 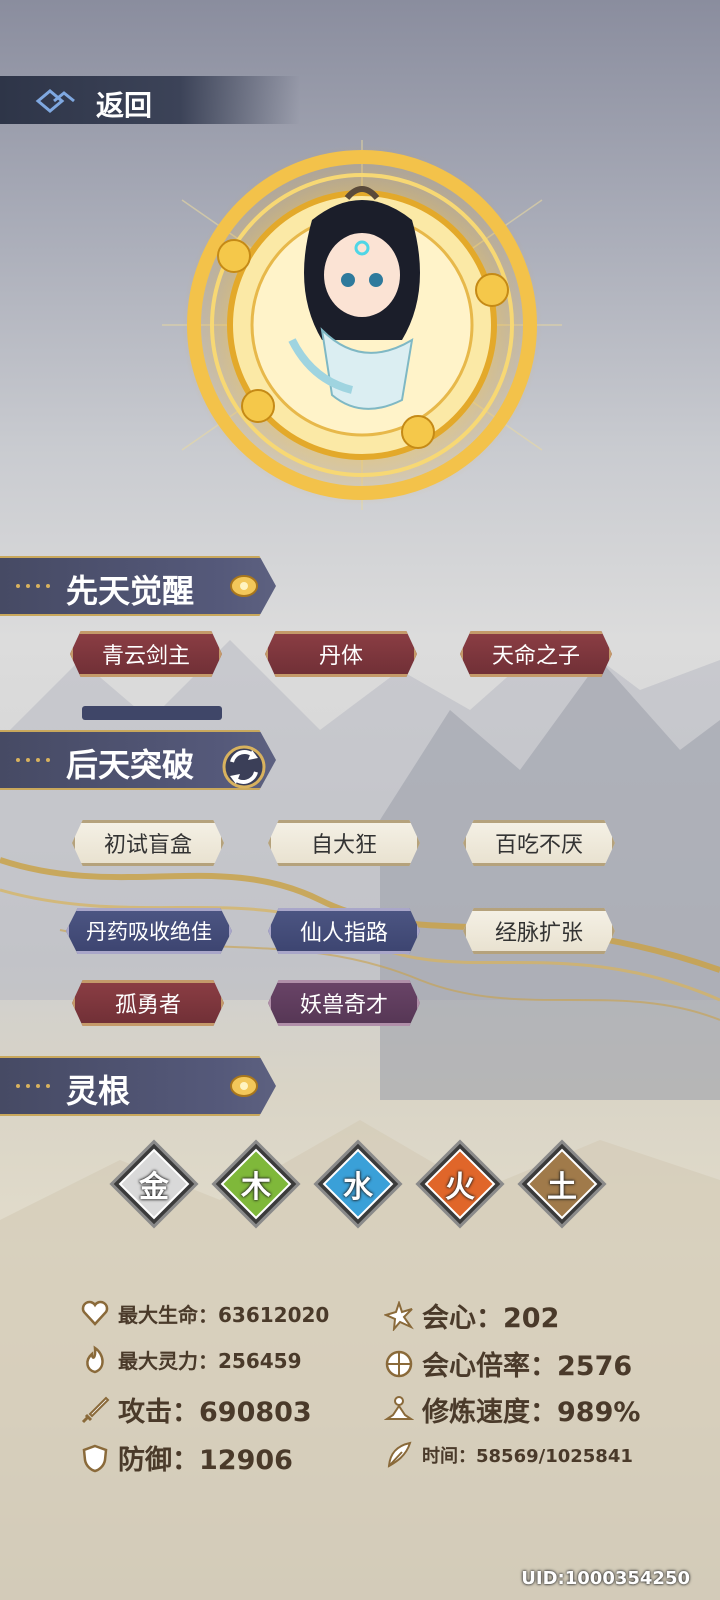 What do you see at coordinates (95, 1359) in the screenshot?
I see `flame-icon` at bounding box center [95, 1359].